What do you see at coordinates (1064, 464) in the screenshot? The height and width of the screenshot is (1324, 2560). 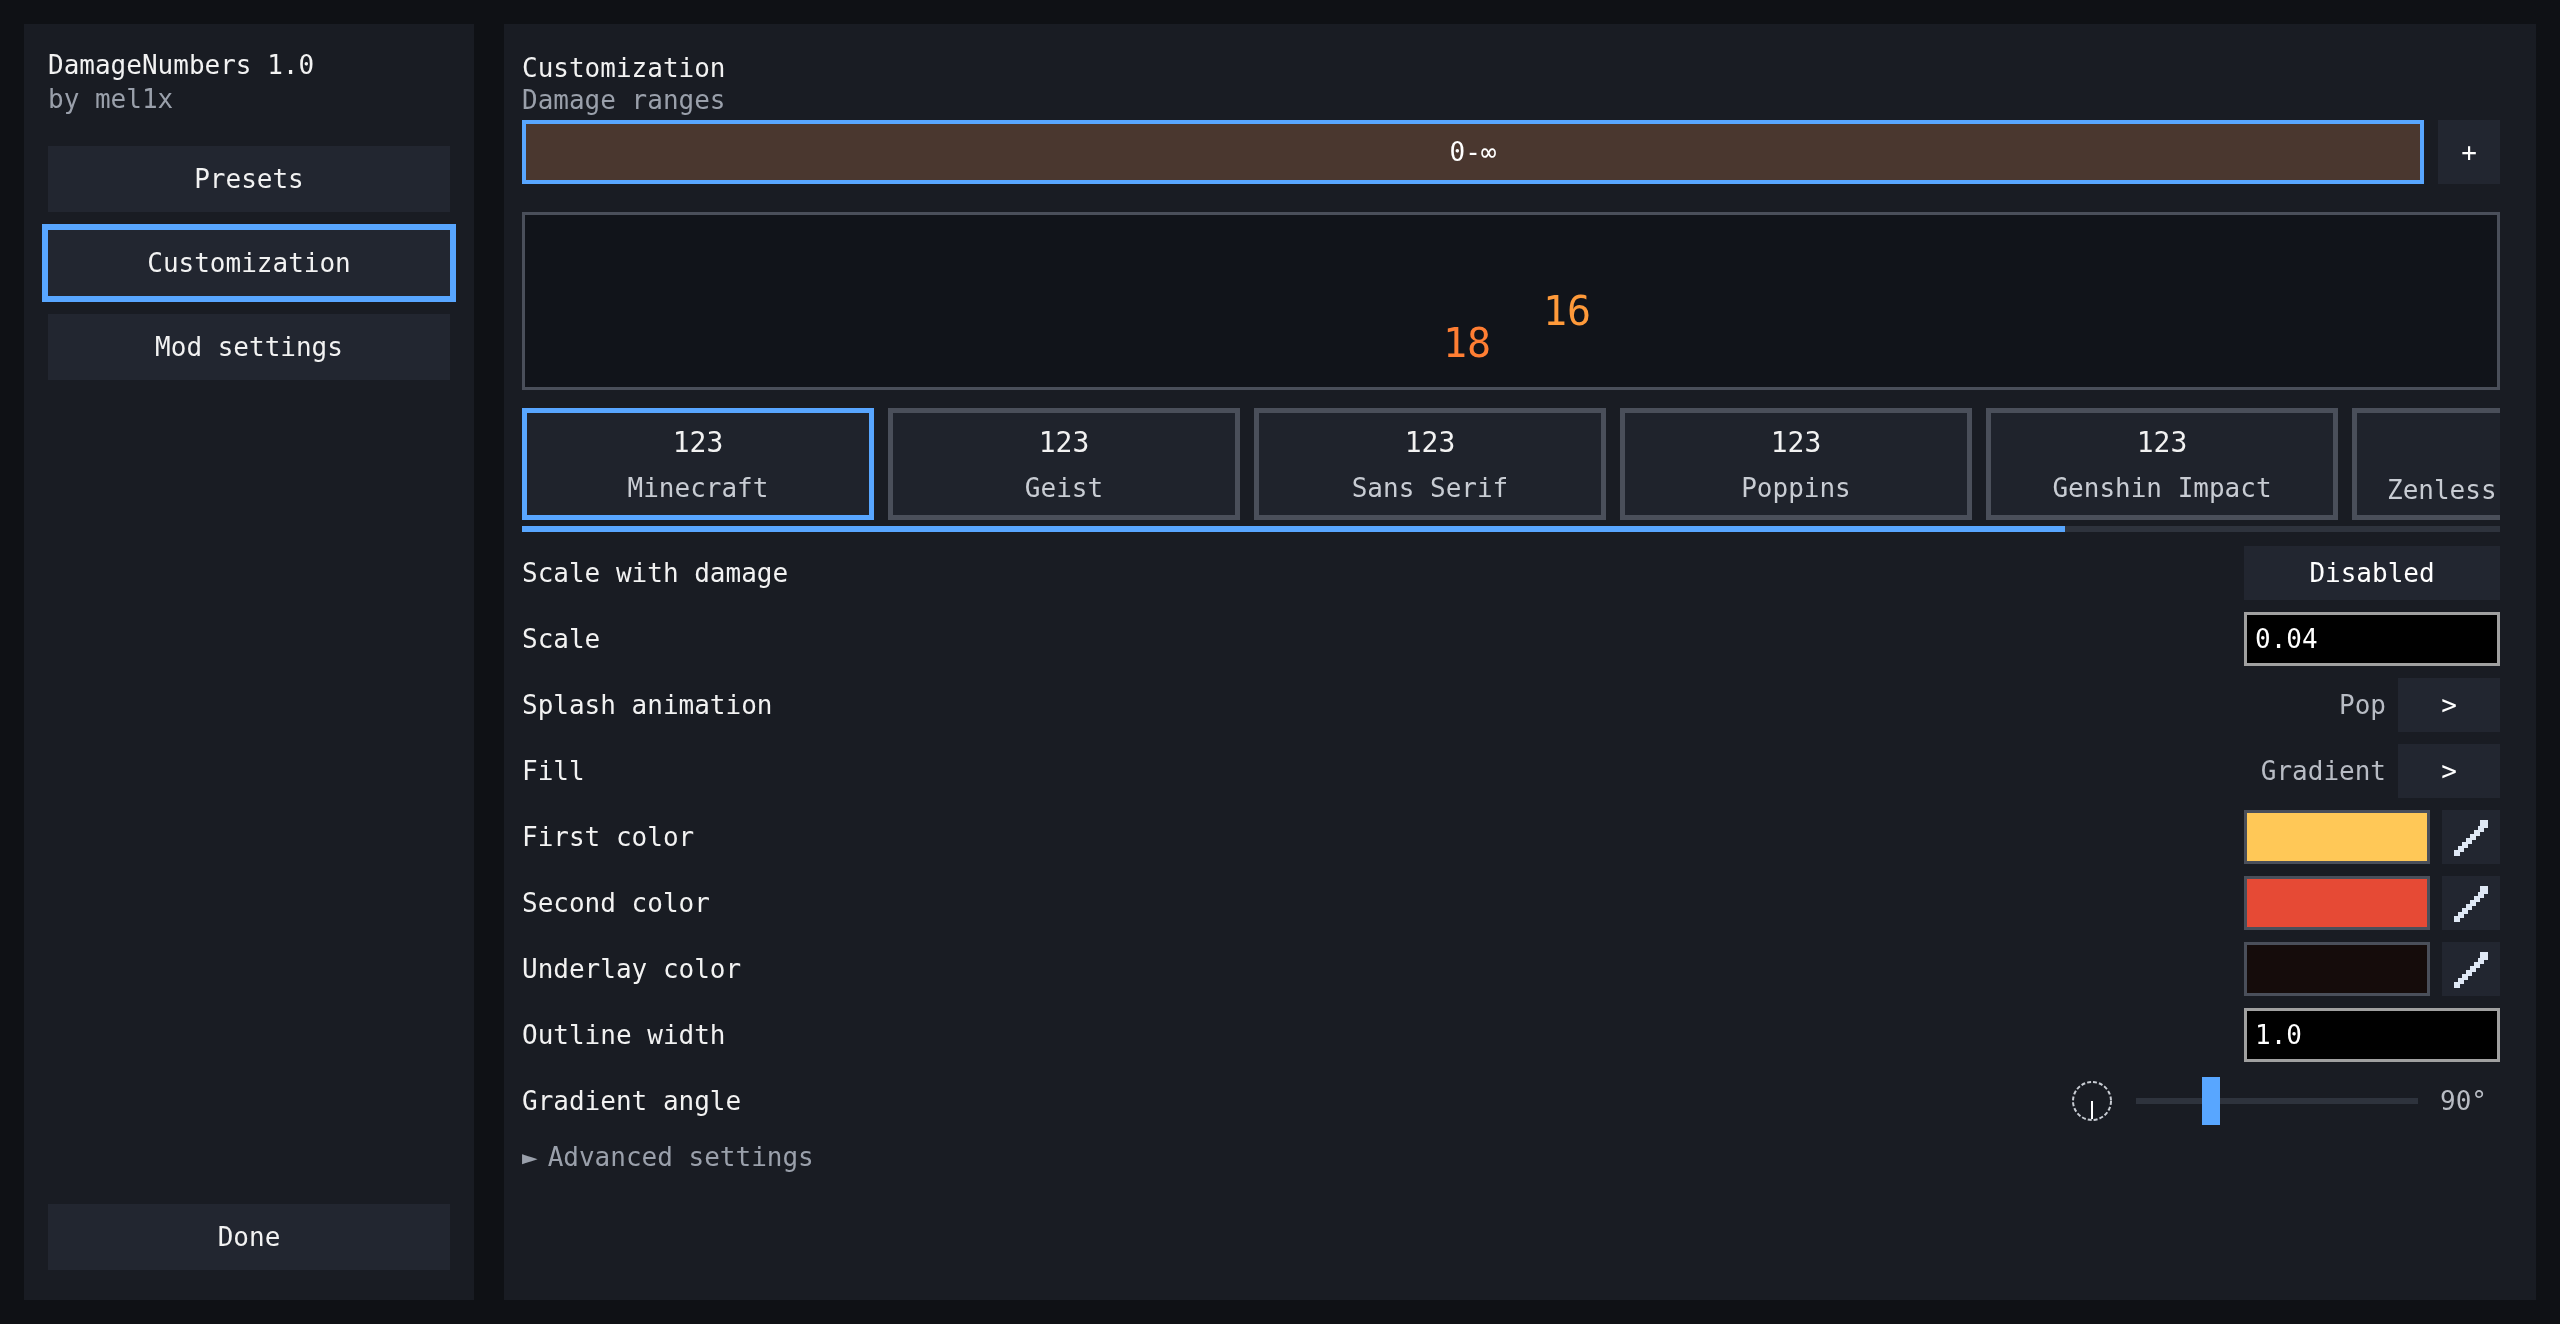 I see `font-card: 123 Geist` at bounding box center [1064, 464].